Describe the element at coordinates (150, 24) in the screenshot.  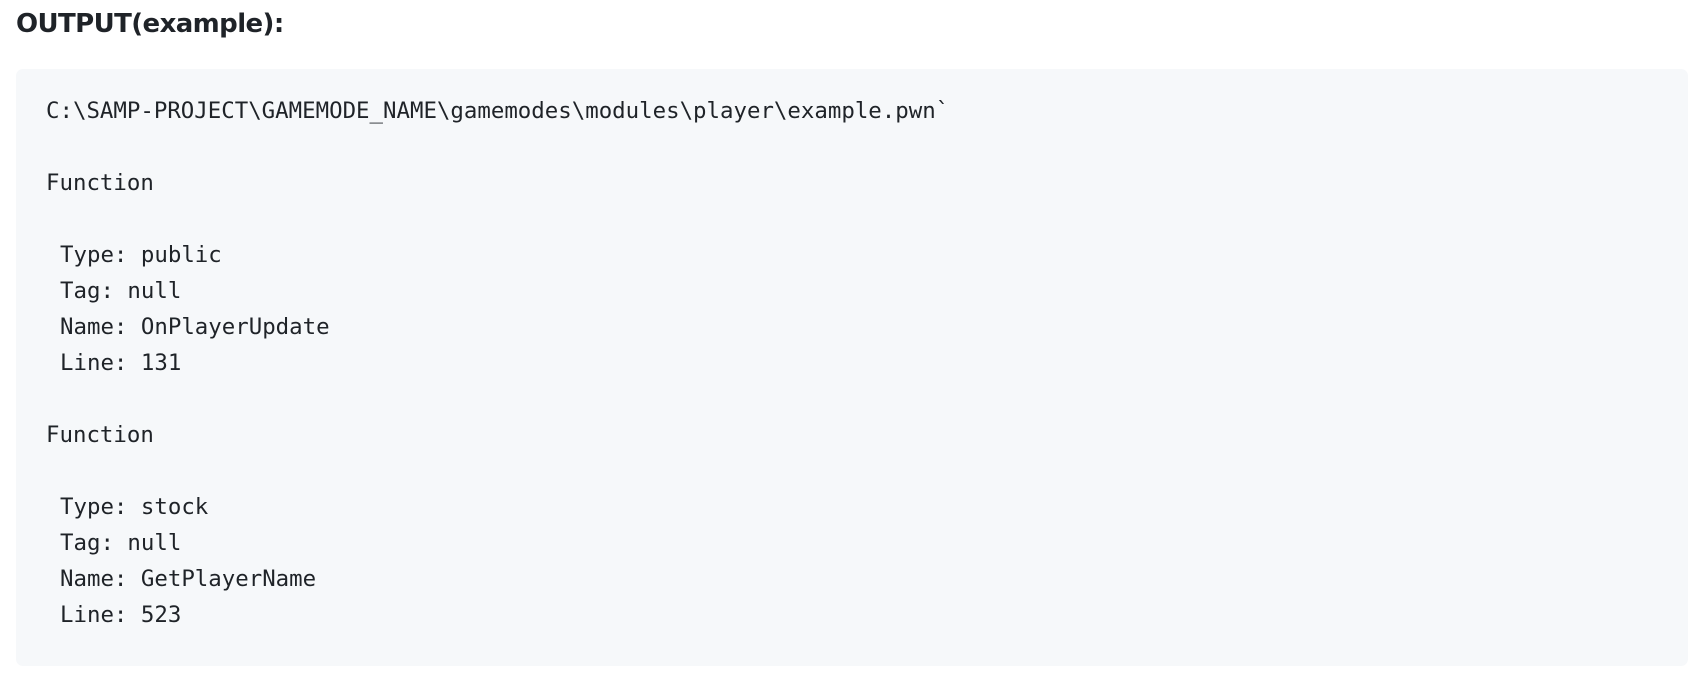
I see `section-heading: OUTPUT(example):` at that location.